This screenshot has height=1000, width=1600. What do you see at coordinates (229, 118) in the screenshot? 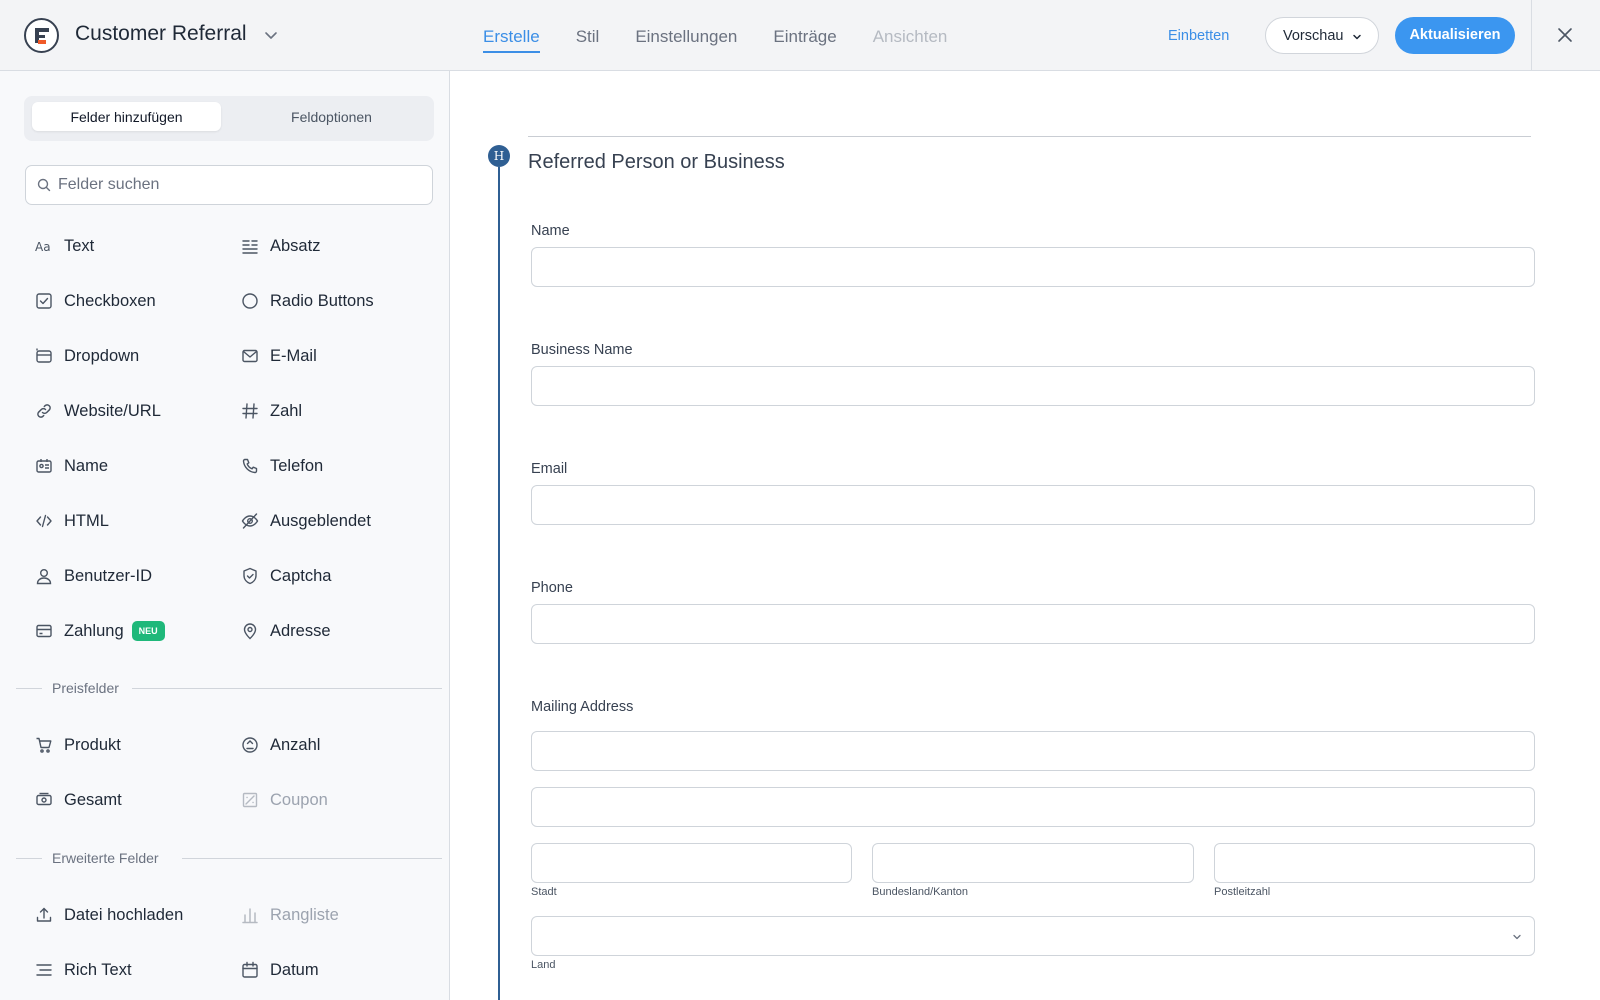
I see `sidebar-tabs: Felder hinzufügen Feldoptionen` at bounding box center [229, 118].